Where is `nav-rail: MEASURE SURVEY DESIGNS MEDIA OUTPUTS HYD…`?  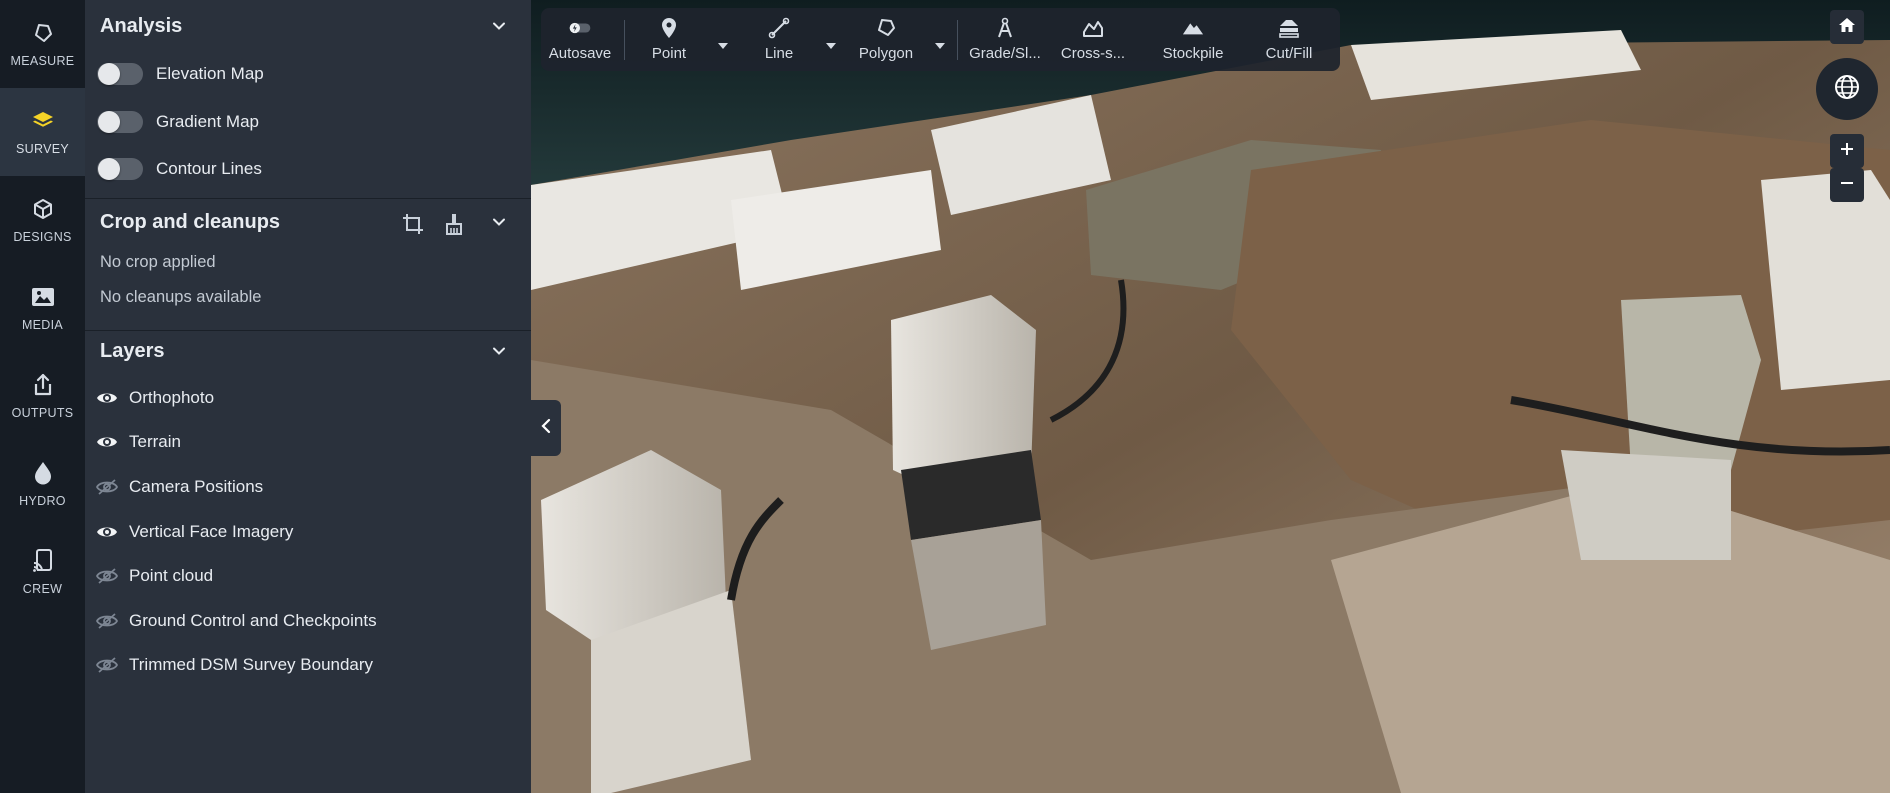
nav-rail: MEASURE SURVEY DESIGNS MEDIA OUTPUTS HYD… is located at coordinates (42, 396).